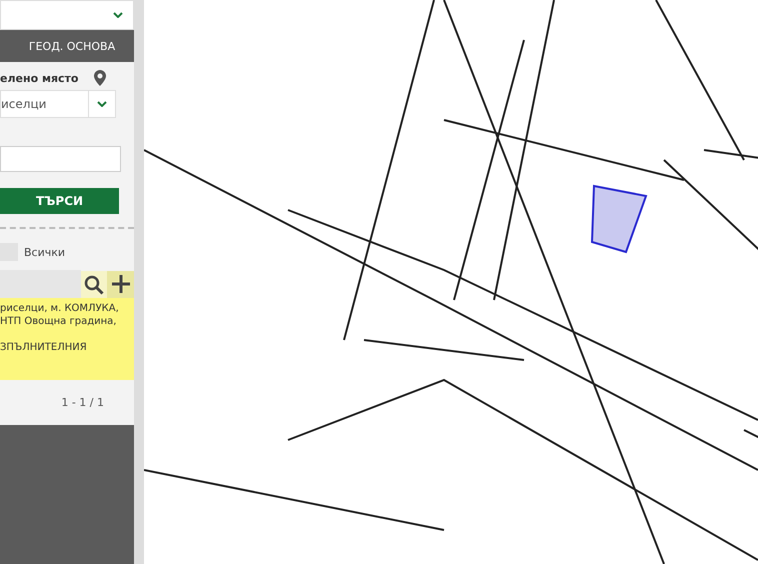 This screenshot has width=758, height=564. Describe the element at coordinates (58, 104) in the screenshot. I see `place-dropdown: исeлци` at that location.